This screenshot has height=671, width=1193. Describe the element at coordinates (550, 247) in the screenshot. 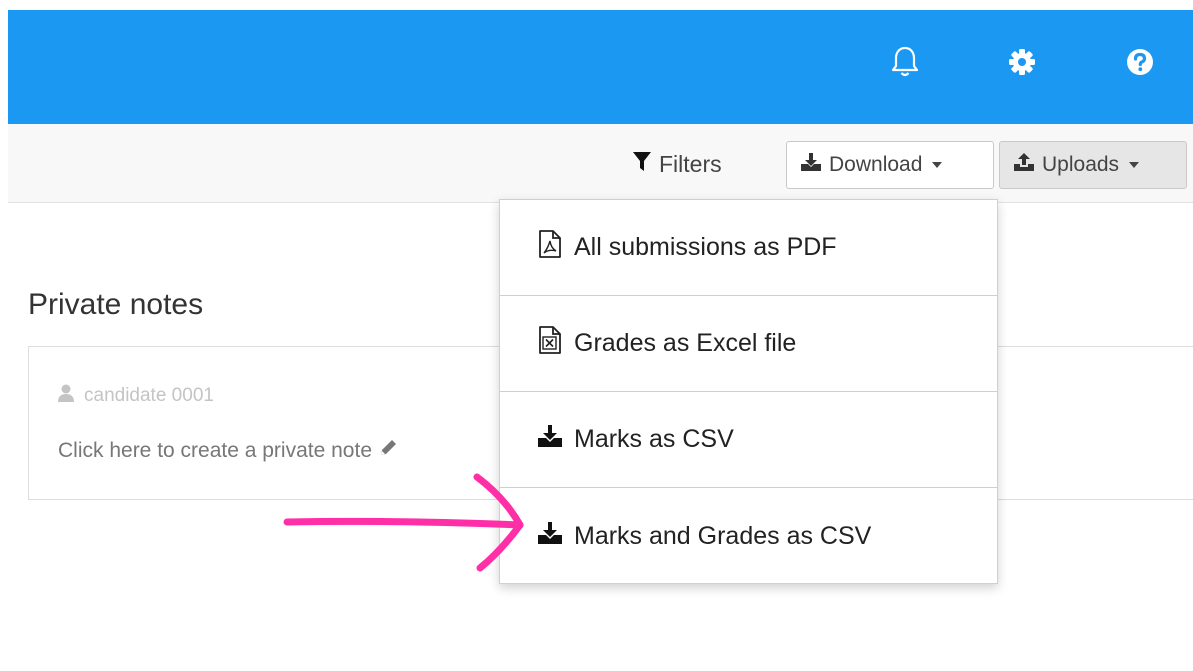

I see `pdf-file-icon` at that location.